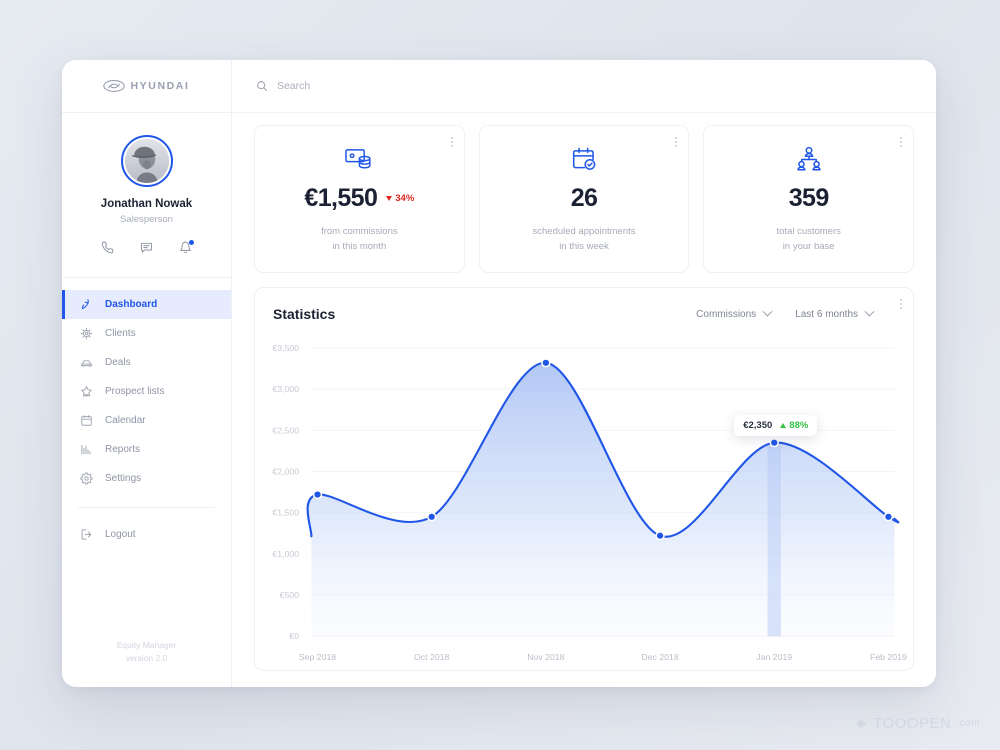  What do you see at coordinates (546, 658) in the screenshot?
I see `svg-text: Nov 2018` at bounding box center [546, 658].